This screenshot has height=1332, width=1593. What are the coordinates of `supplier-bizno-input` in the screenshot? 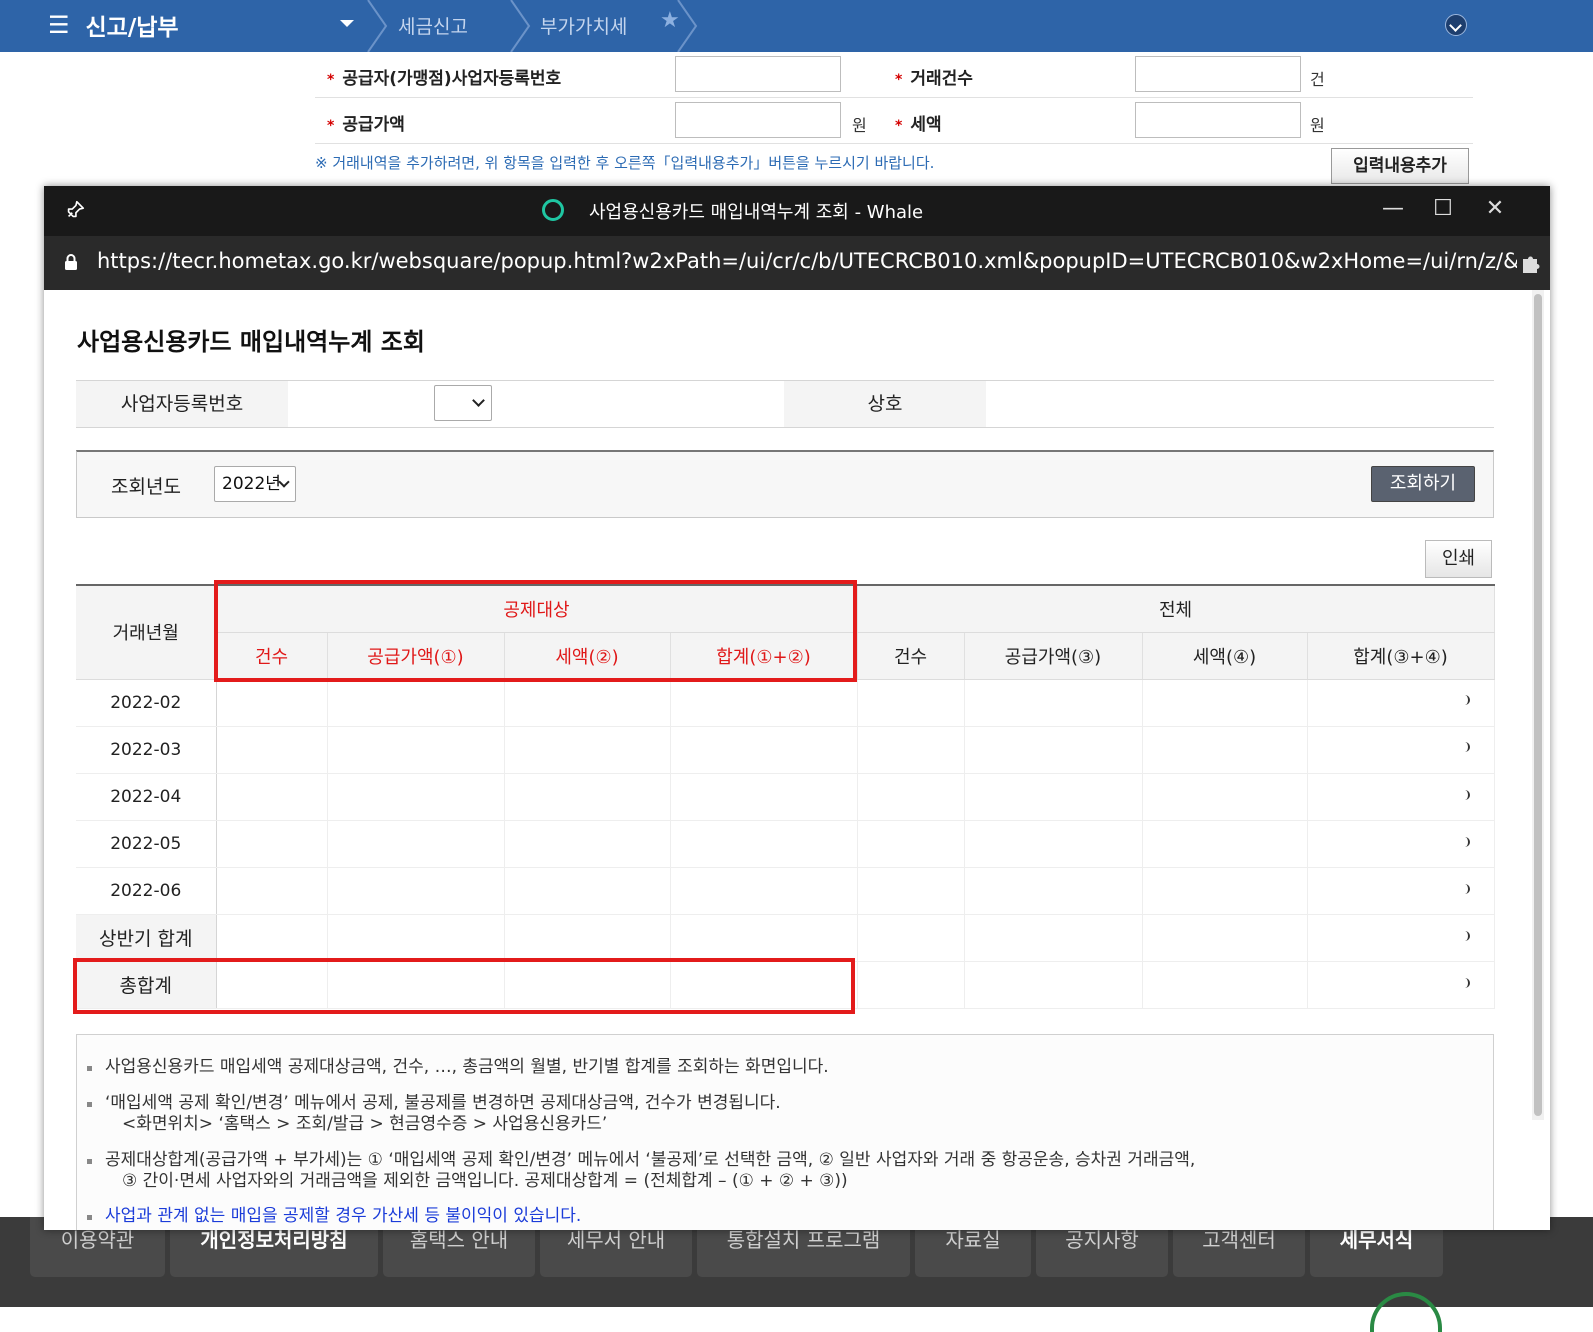 It's located at (758, 74).